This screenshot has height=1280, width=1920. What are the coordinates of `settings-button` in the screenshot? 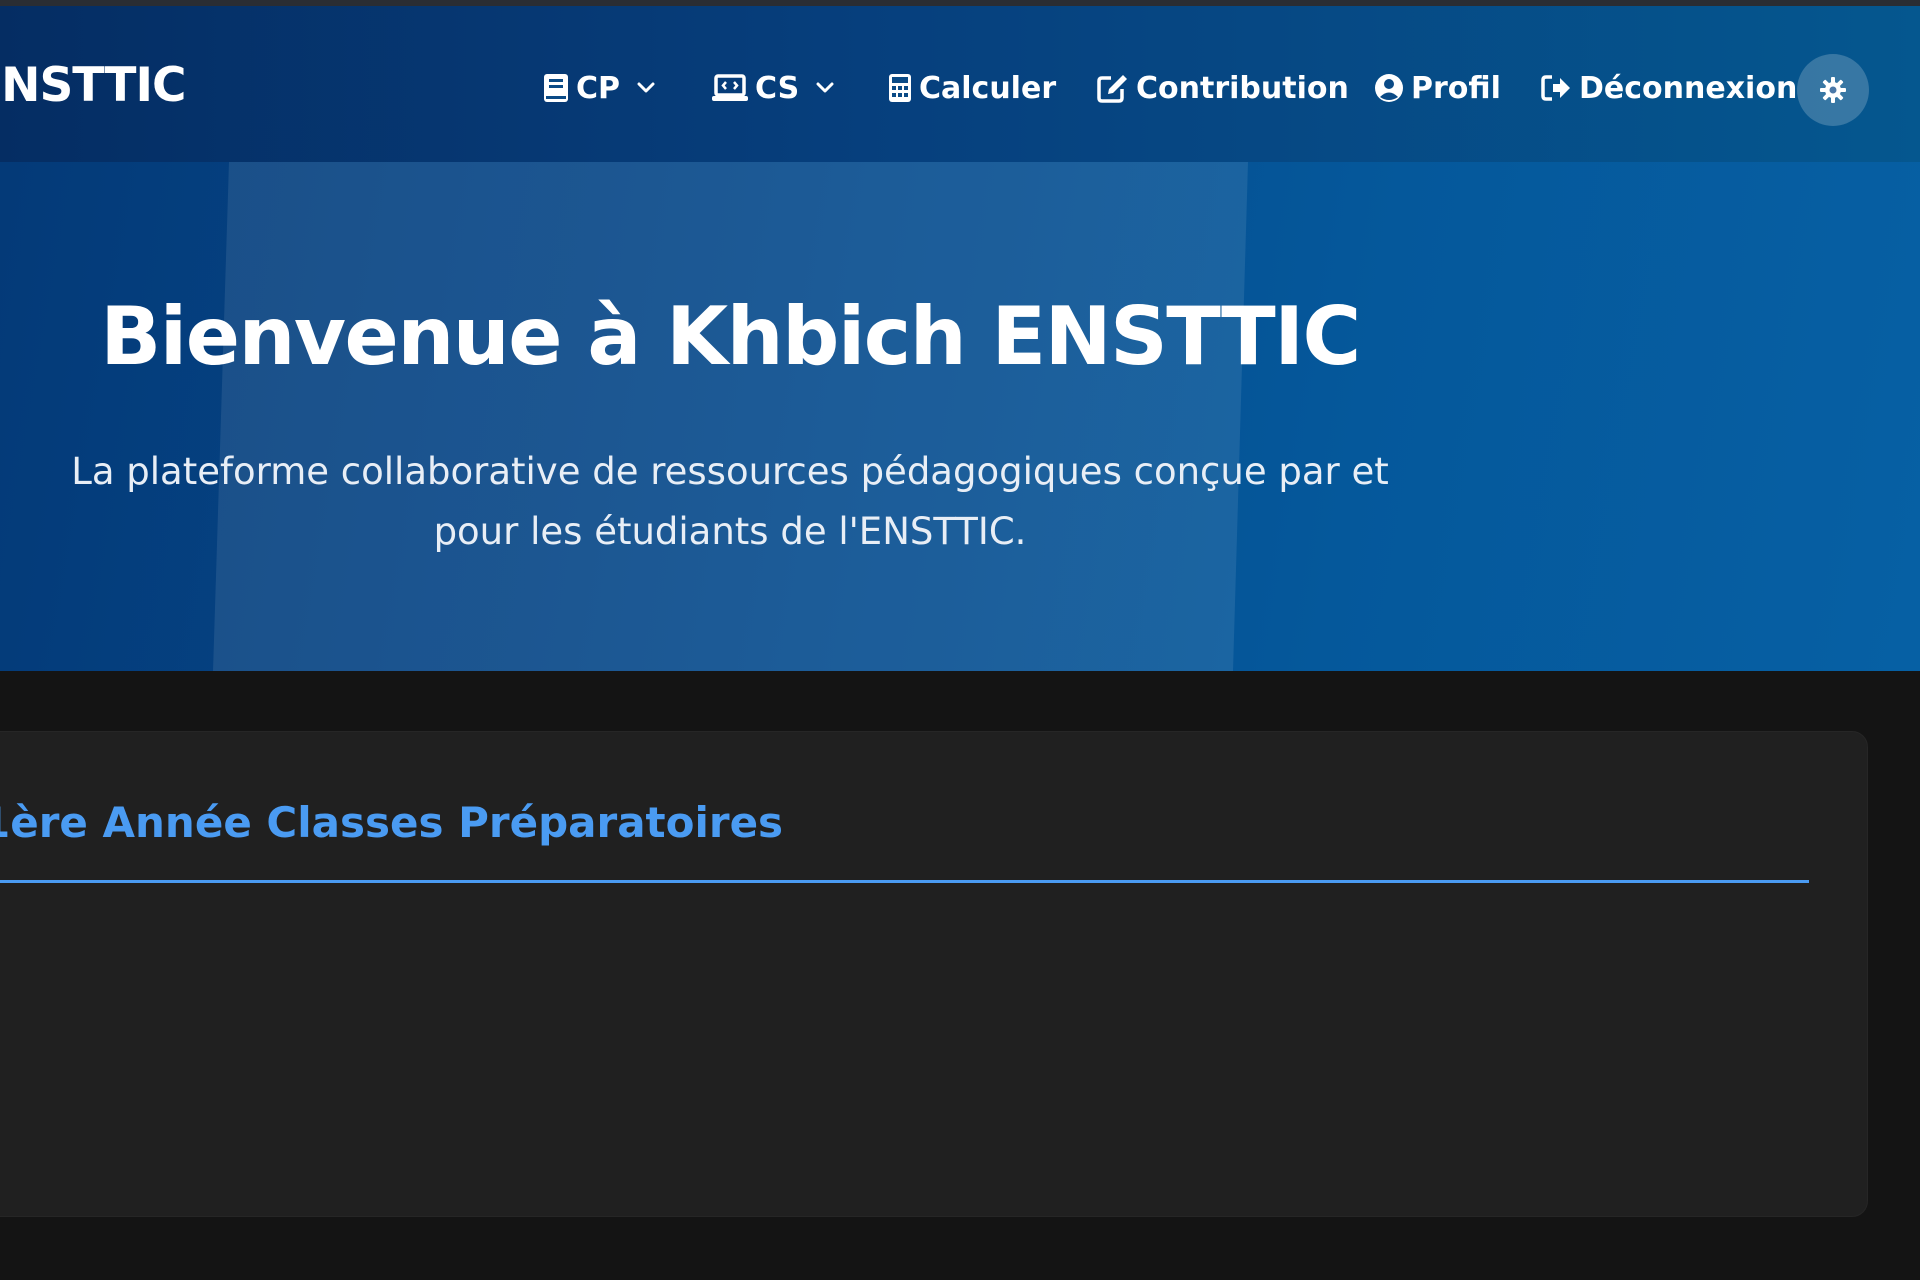 It's located at (1833, 90).